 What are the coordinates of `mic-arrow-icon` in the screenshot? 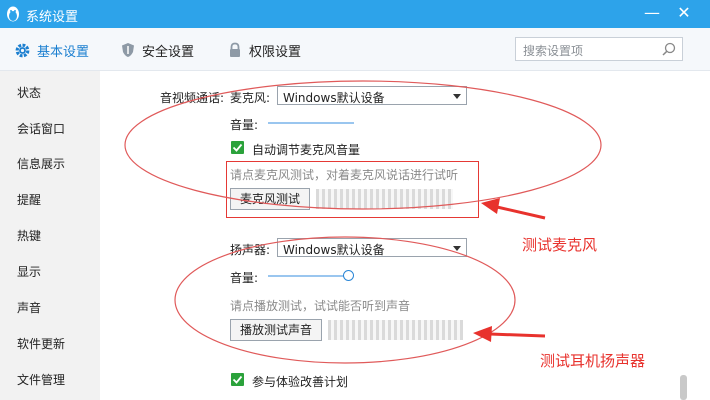 It's located at (513, 209).